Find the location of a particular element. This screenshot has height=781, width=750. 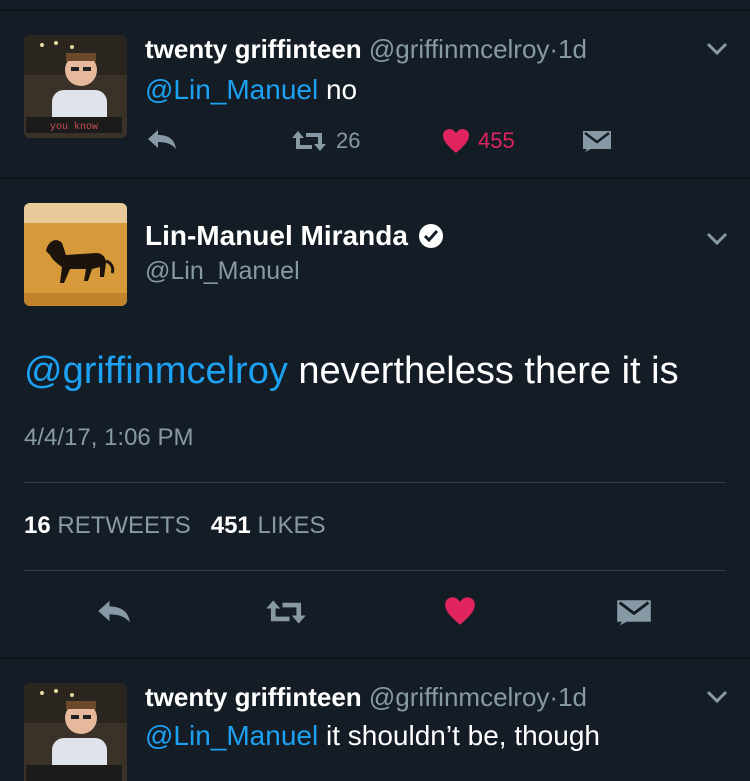

tweet-header: twenty griffinteen @griffinmcelroy·1d is located at coordinates (366, 697).